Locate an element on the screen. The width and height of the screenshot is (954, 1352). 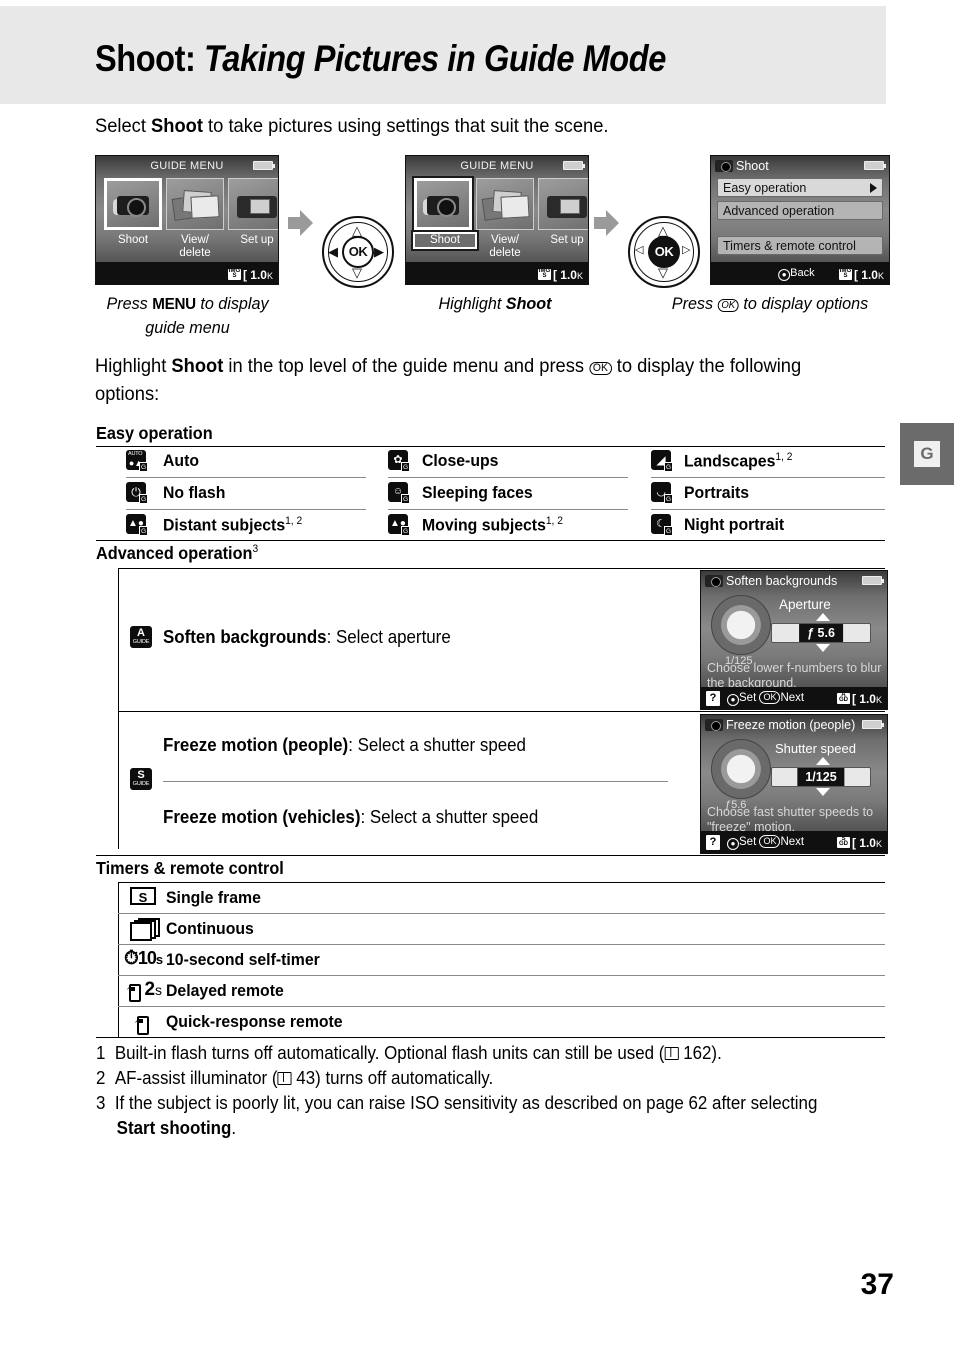
ok-button-2: OK is located at coordinates (664, 252).